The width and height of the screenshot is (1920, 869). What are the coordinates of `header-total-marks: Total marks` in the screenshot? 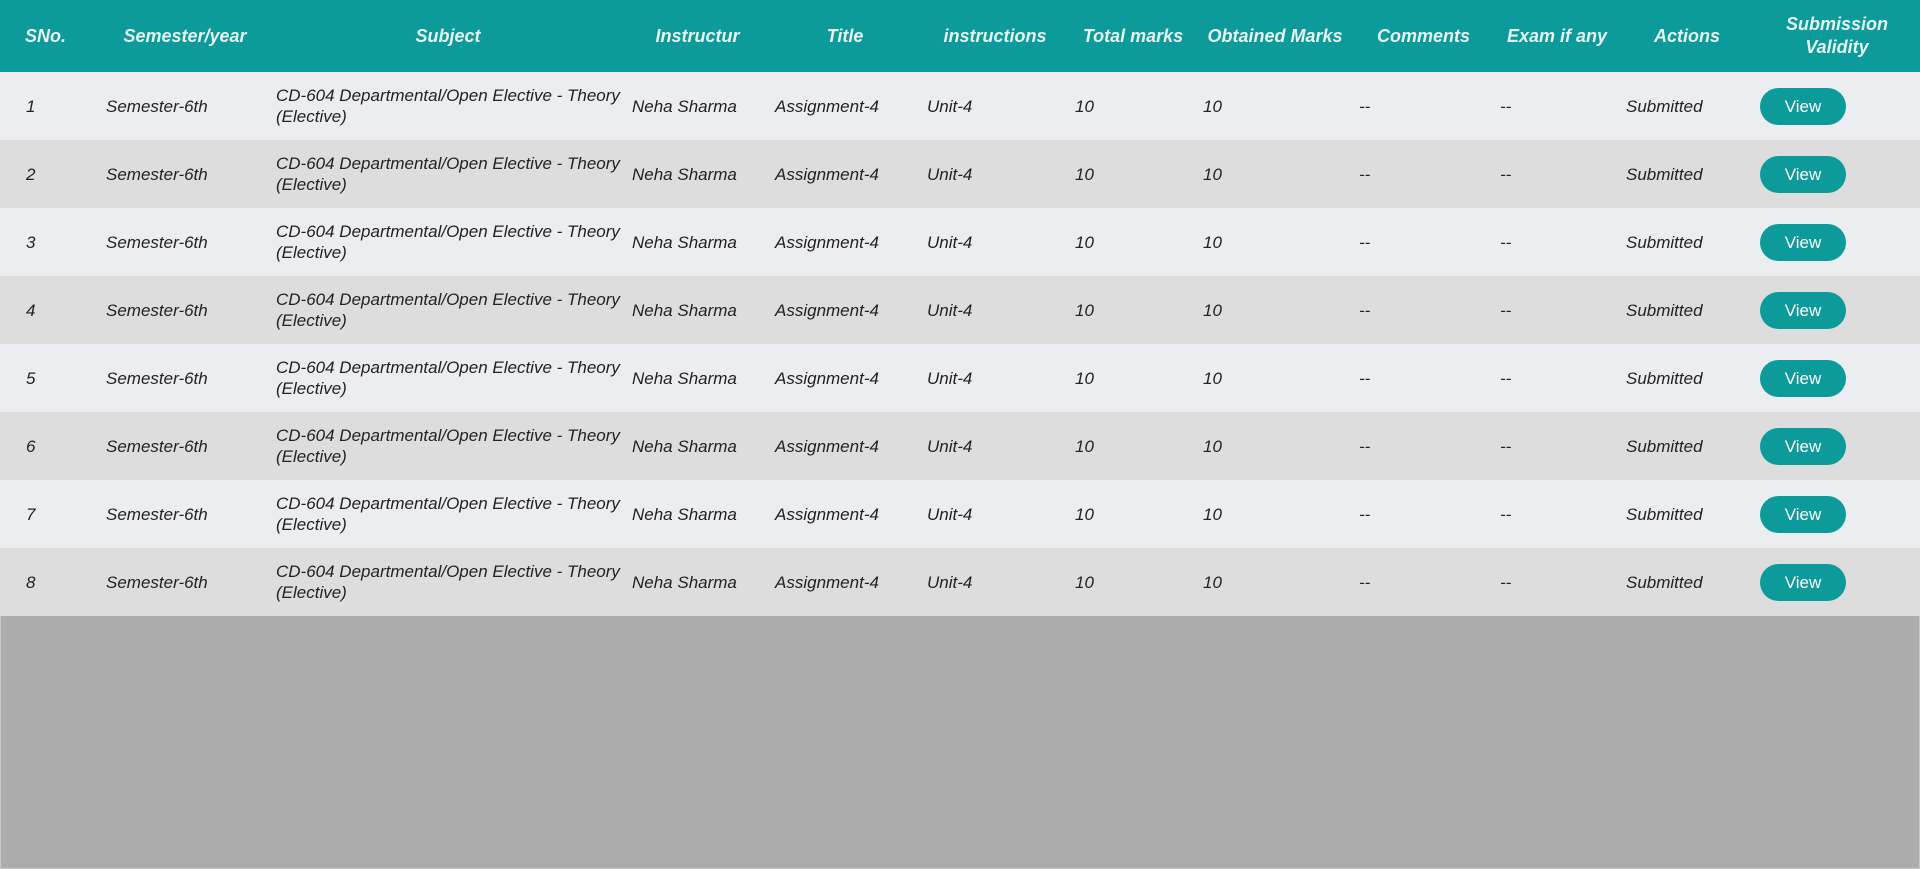 It's located at (1133, 35).